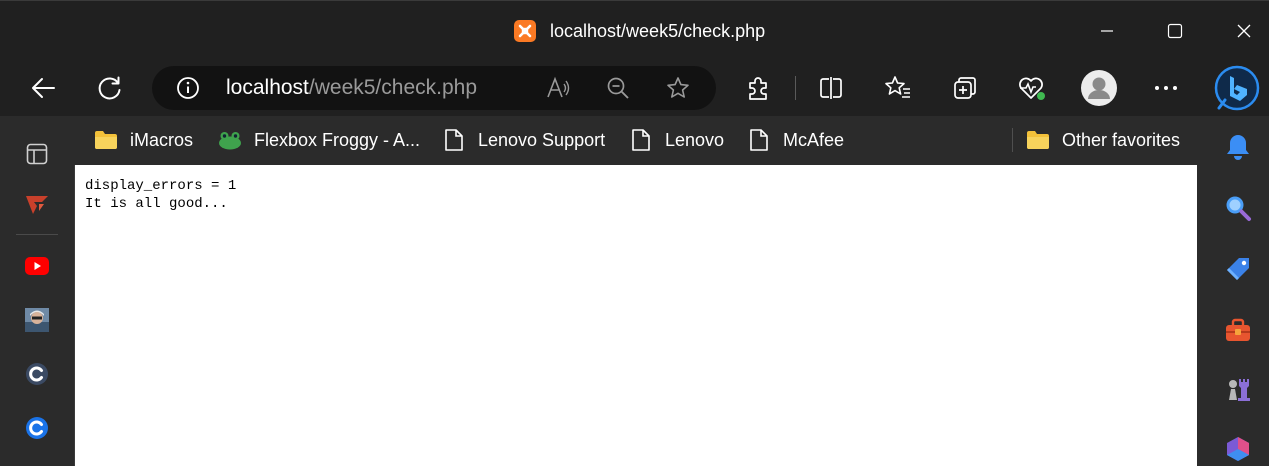 This screenshot has height=466, width=1269. I want to click on tab-item-youtube, so click(37, 266).